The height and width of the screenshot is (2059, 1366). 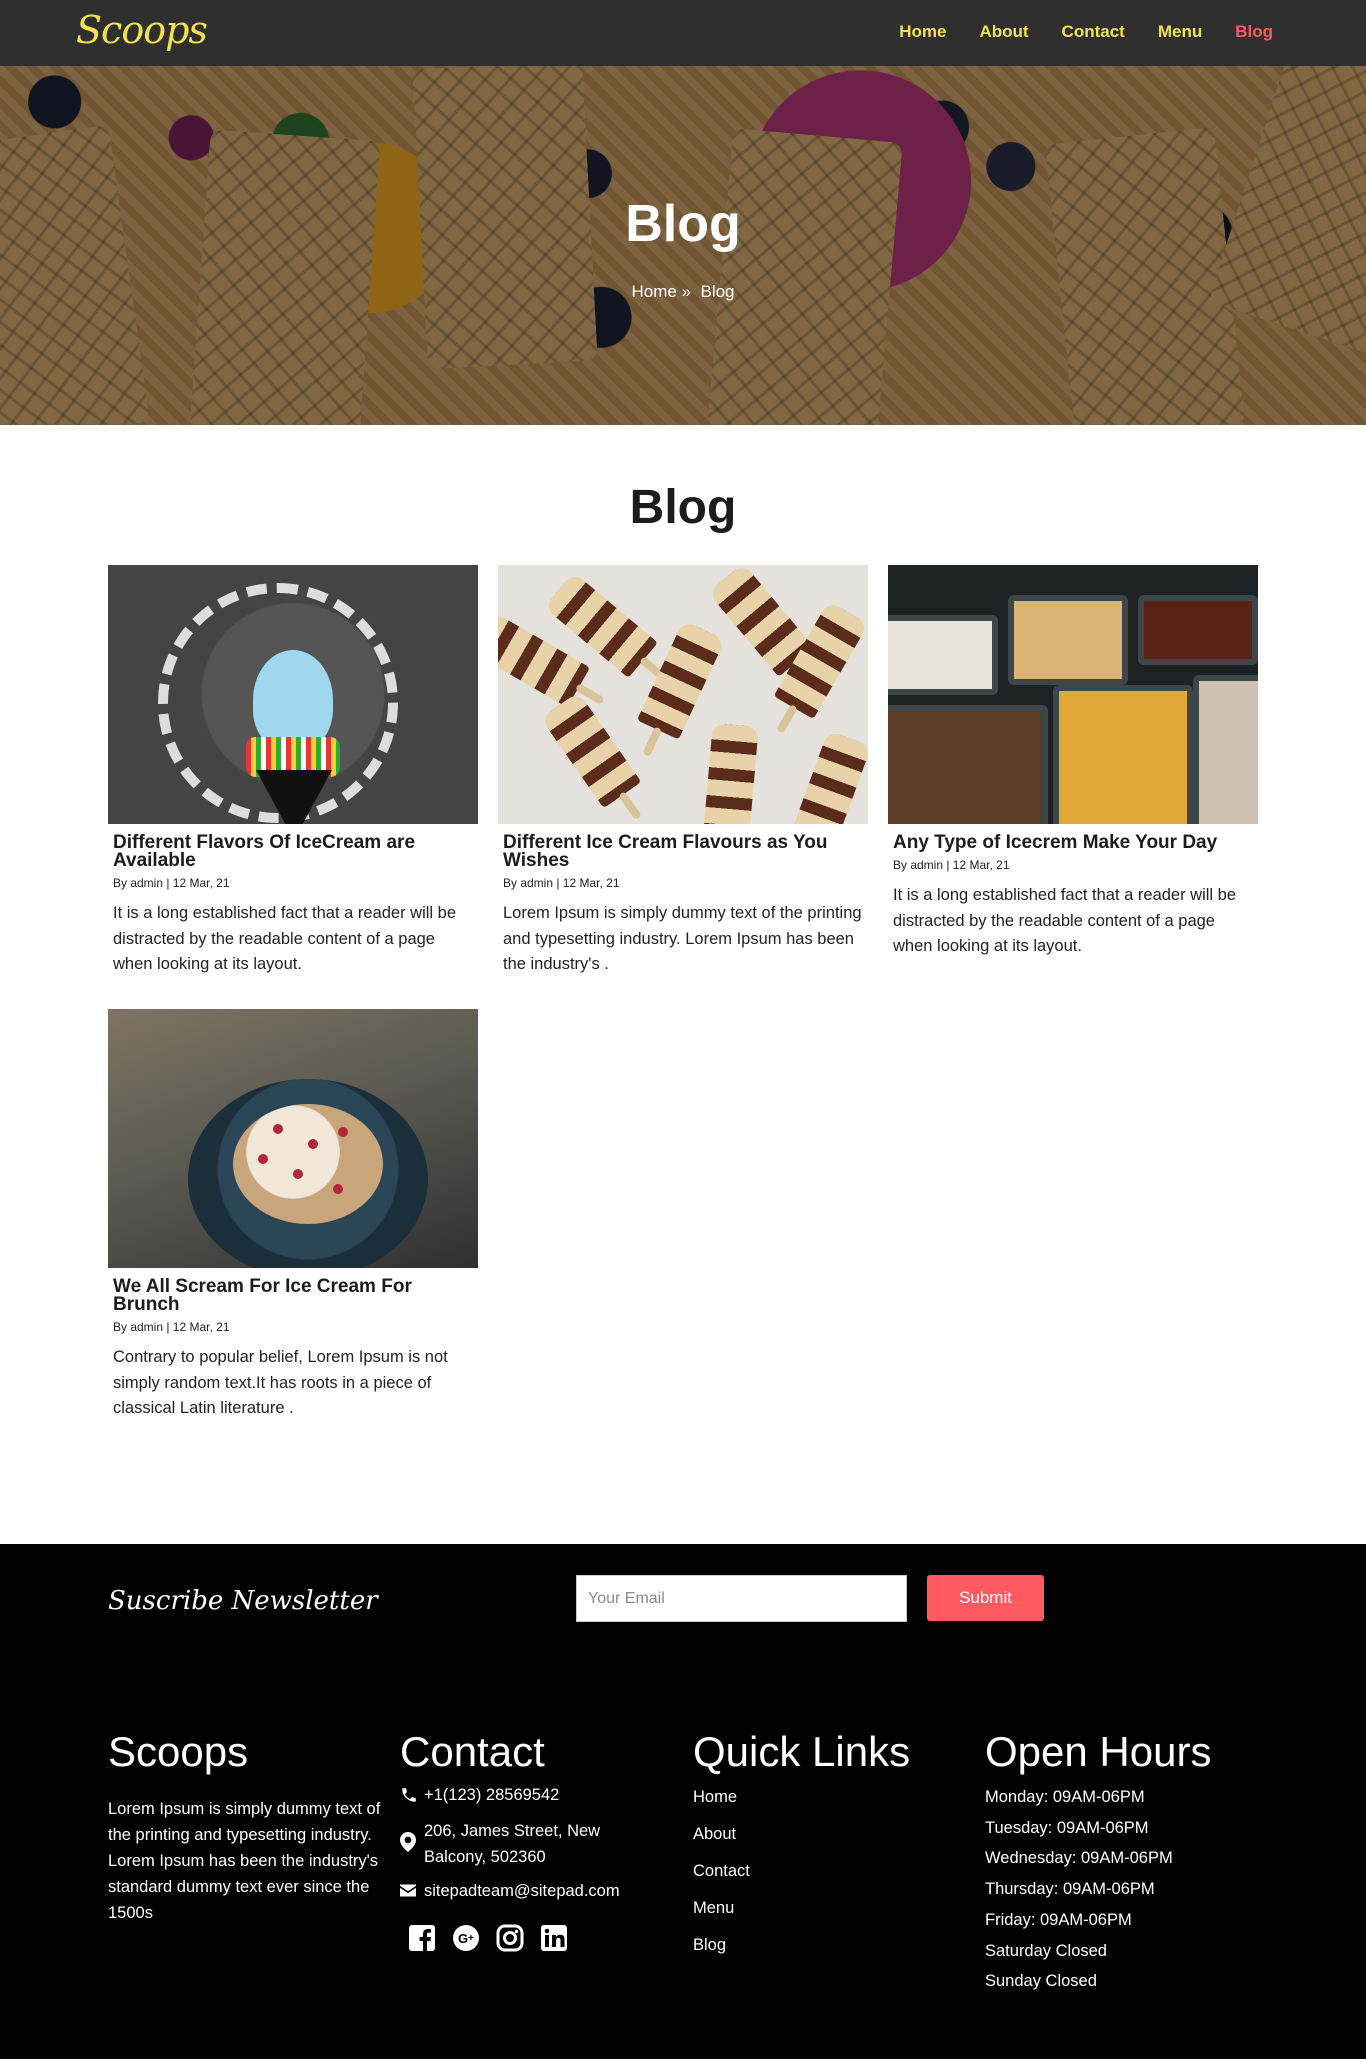 What do you see at coordinates (178, 1751) in the screenshot?
I see `footer-about-heading: Scoops` at bounding box center [178, 1751].